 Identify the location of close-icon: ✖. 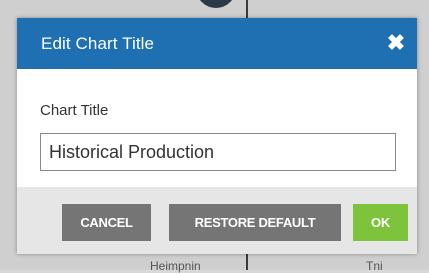
(396, 43).